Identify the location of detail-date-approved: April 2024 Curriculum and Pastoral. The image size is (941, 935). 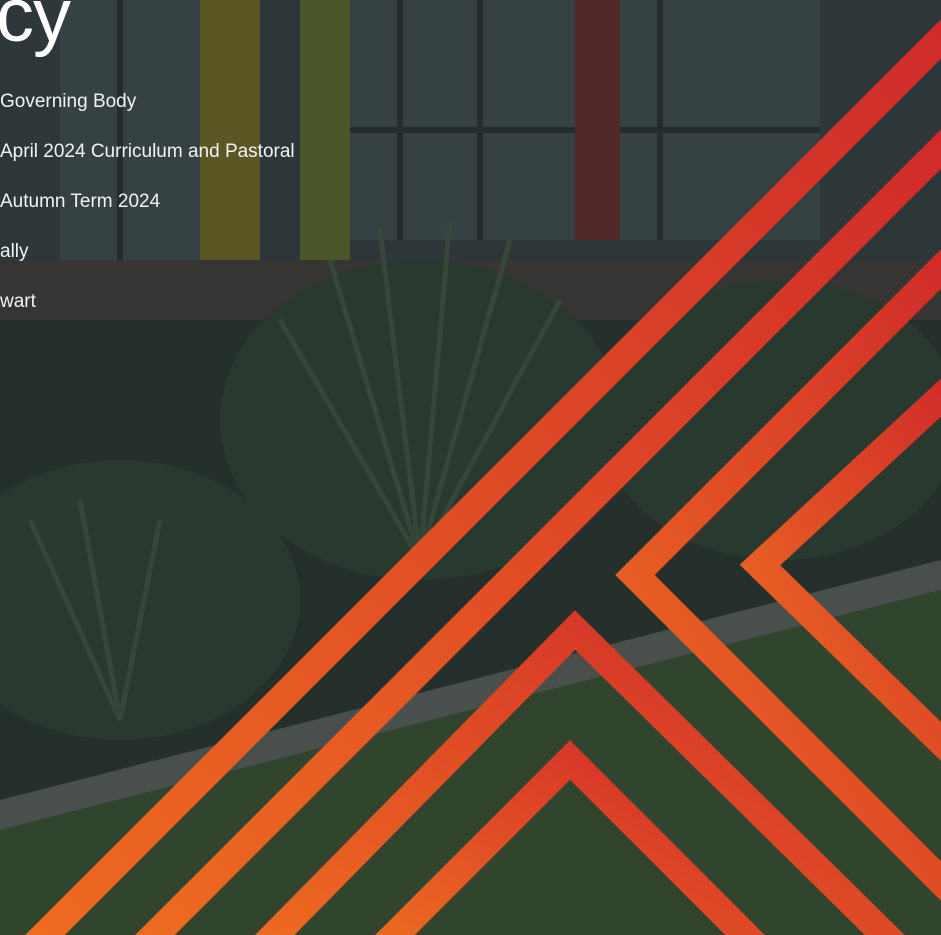
(147, 151).